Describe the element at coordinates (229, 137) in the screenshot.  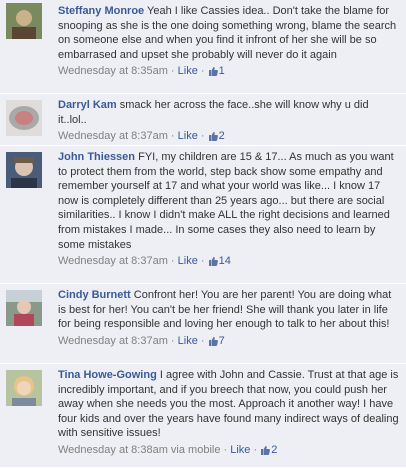
I see `comment-meta: Wednesday at 8:37am · Like · 2` at that location.